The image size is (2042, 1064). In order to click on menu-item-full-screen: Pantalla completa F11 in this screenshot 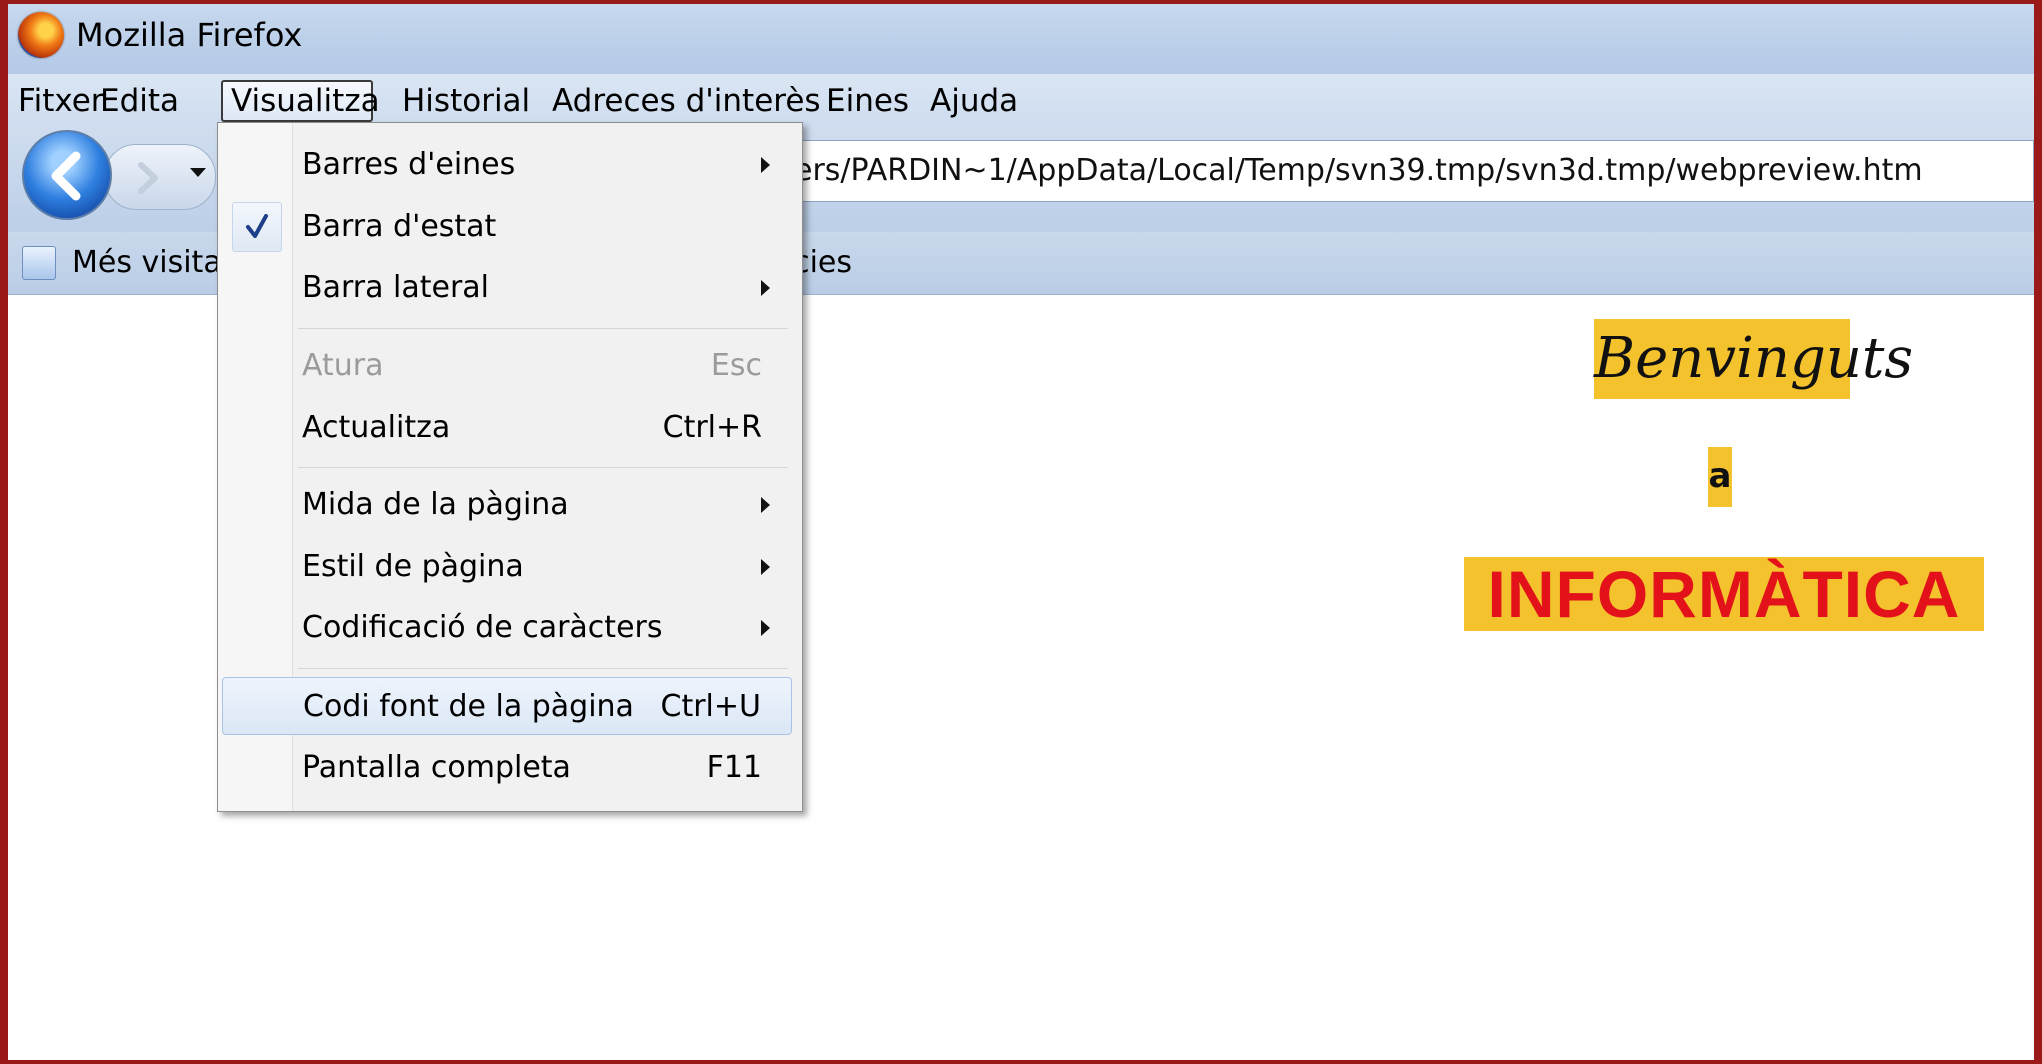, I will do `click(507, 768)`.